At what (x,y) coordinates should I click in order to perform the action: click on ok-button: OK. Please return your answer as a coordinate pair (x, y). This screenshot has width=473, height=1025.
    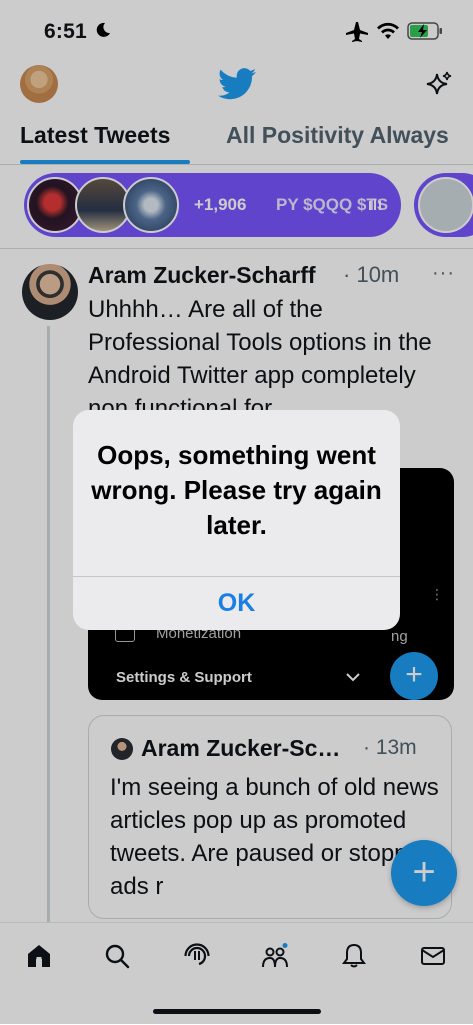
    Looking at the image, I should click on (236, 603).